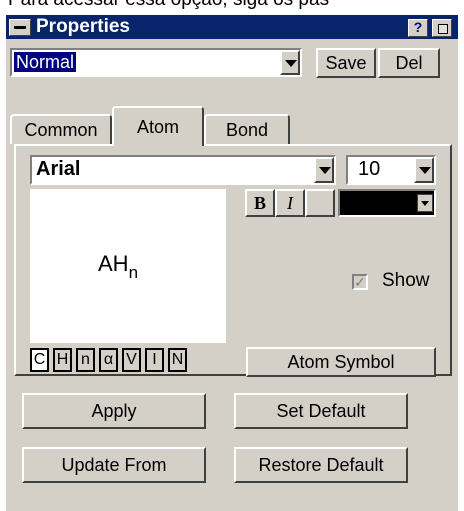 The image size is (464, 511). Describe the element at coordinates (62, 360) in the screenshot. I see `symbol-button-h: H` at that location.